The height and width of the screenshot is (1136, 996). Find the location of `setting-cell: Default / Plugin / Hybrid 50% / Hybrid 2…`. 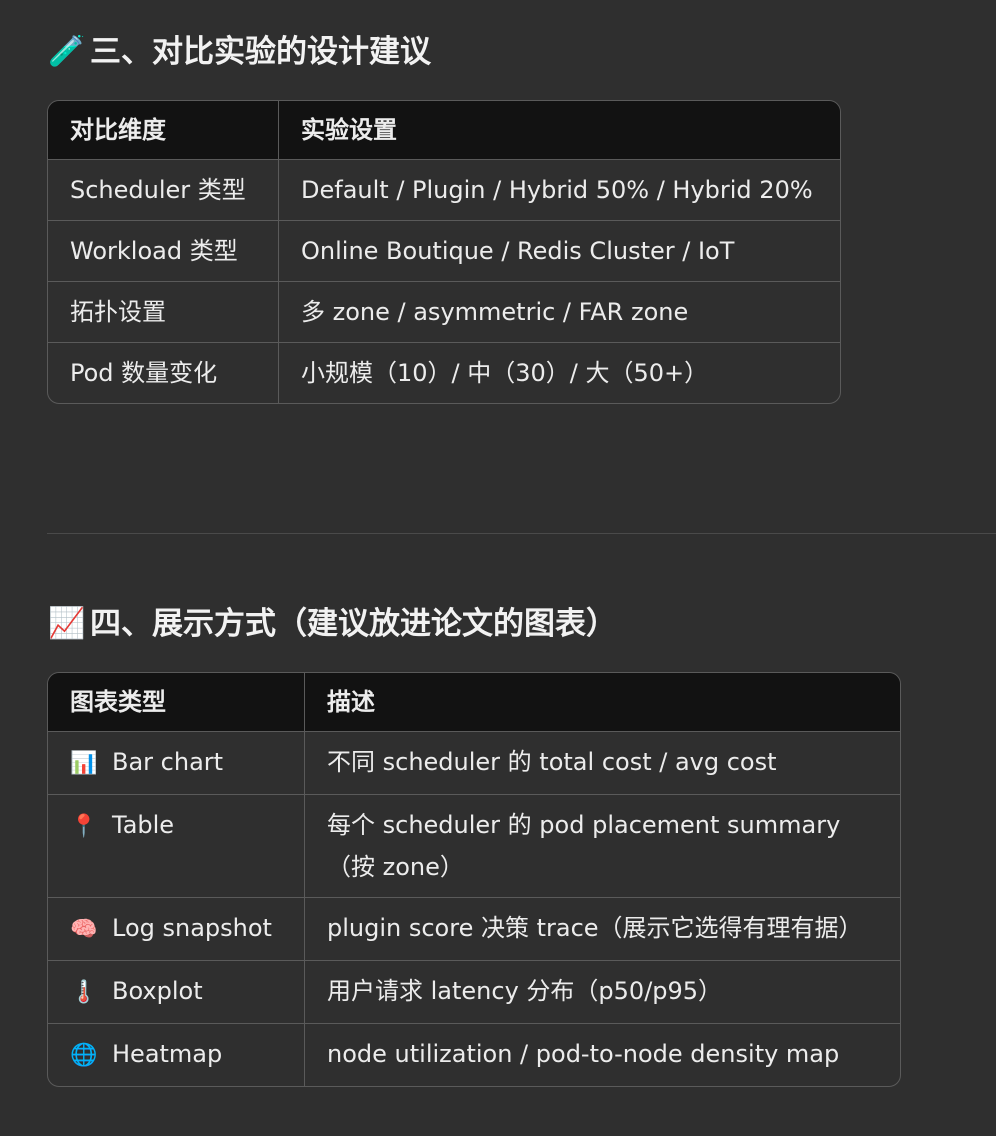

setting-cell: Default / Plugin / Hybrid 50% / Hybrid 2… is located at coordinates (559, 190).